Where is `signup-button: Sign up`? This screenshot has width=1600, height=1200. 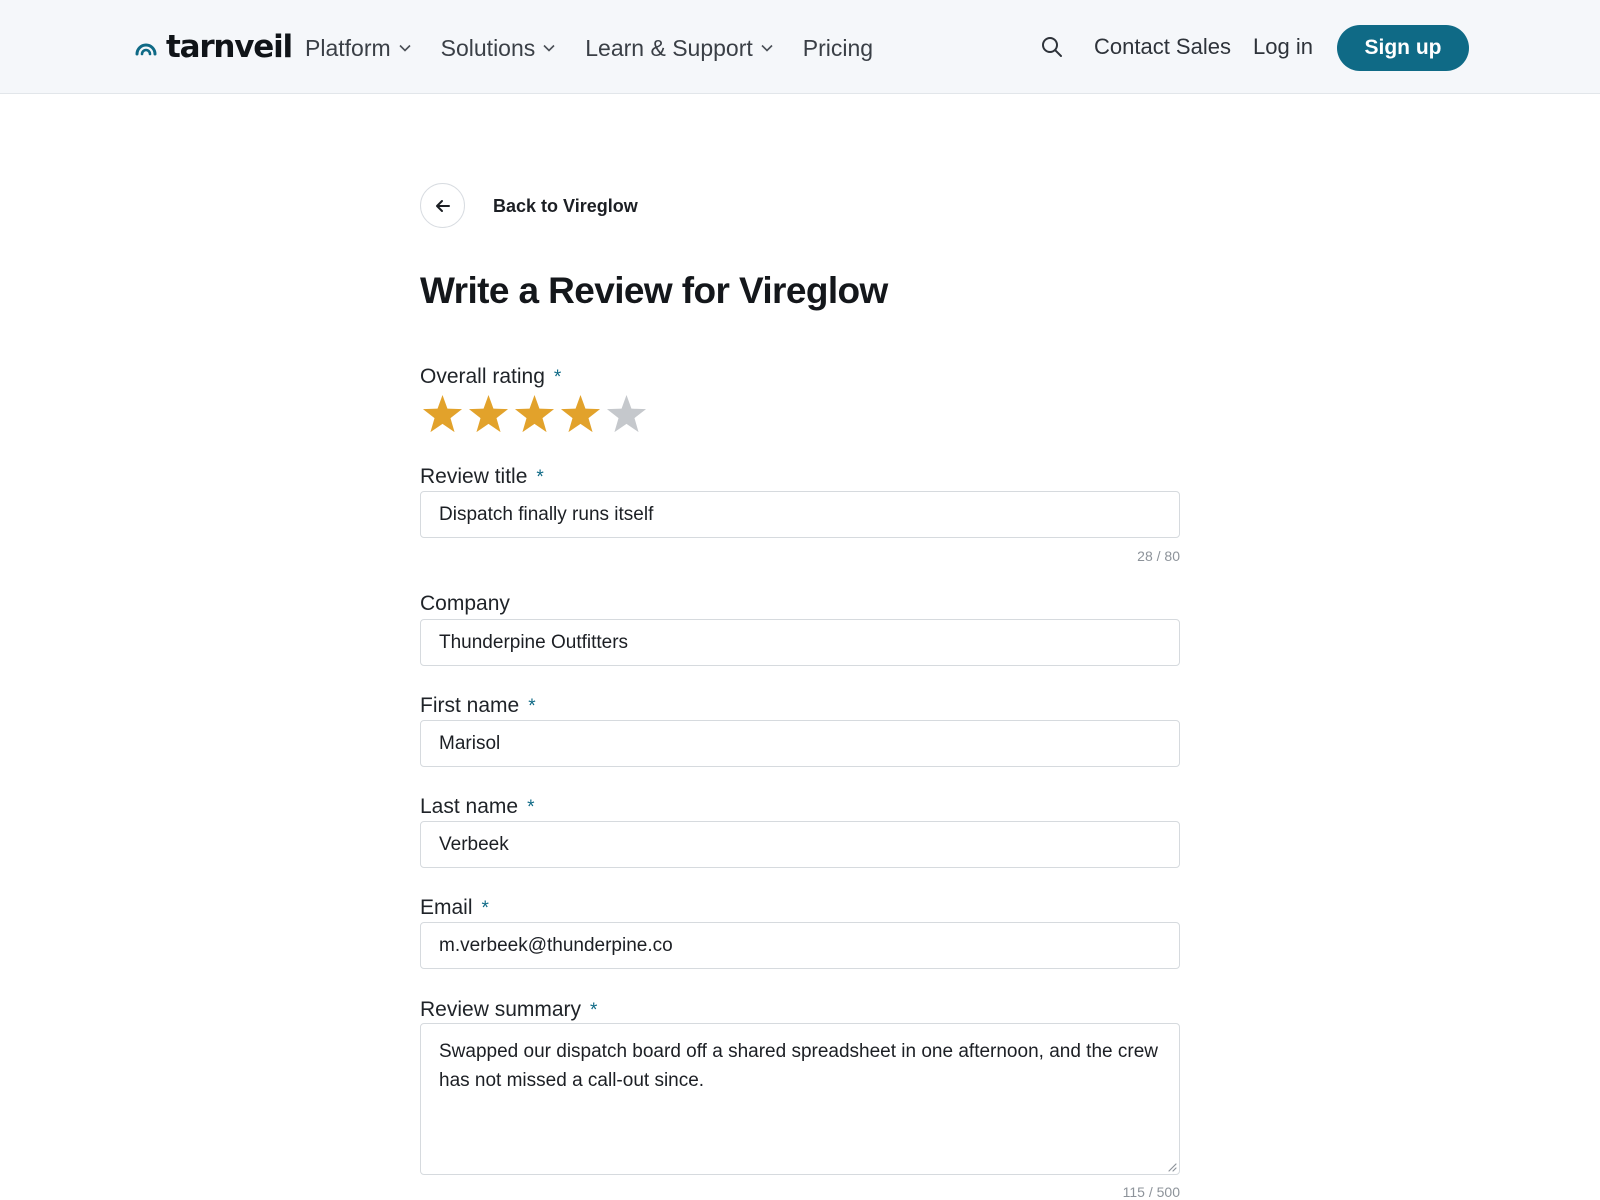 signup-button: Sign up is located at coordinates (1403, 48).